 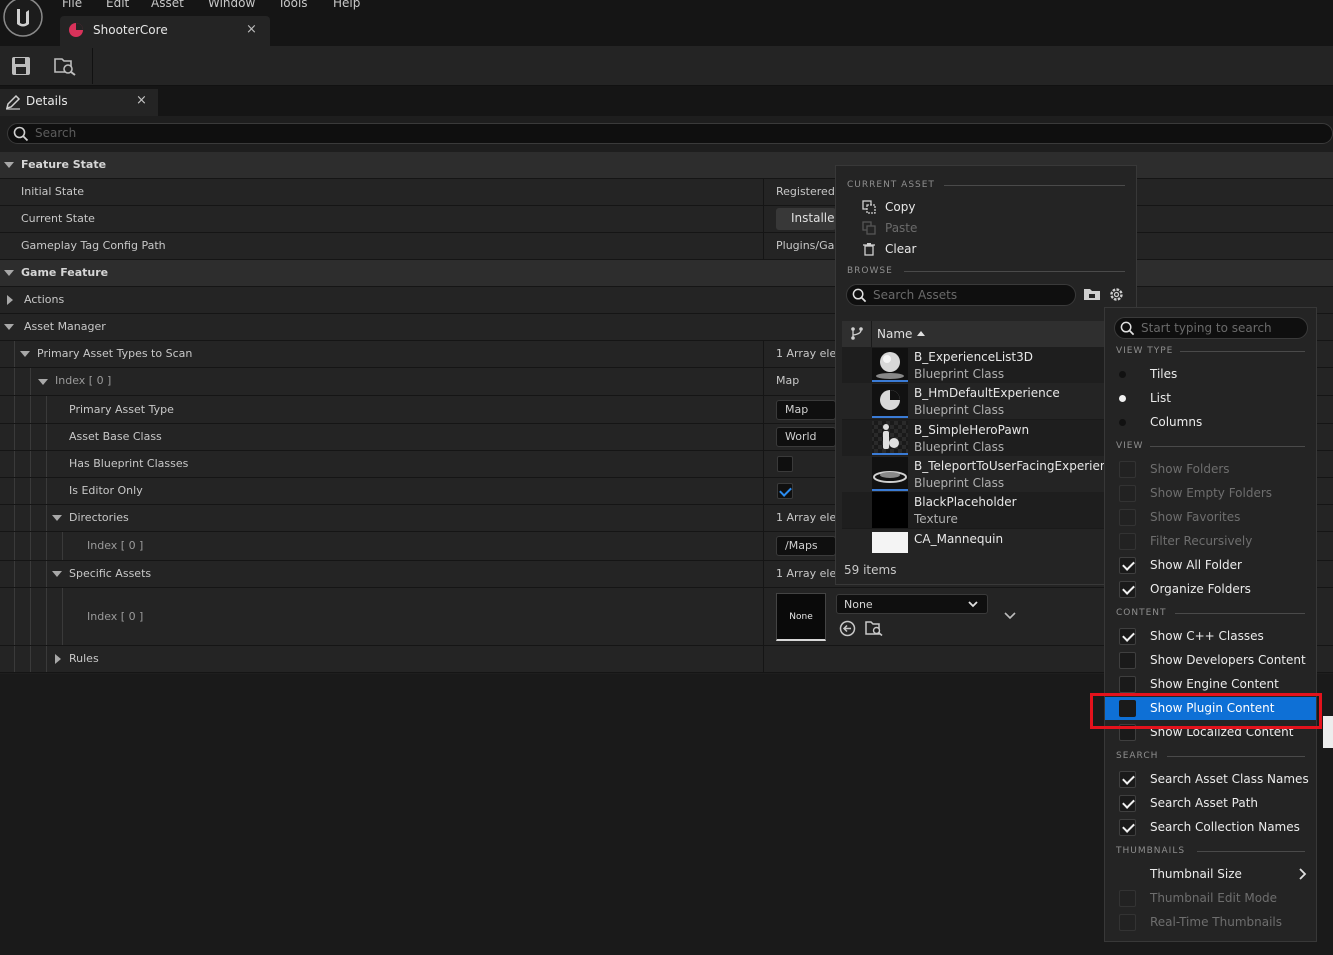 What do you see at coordinates (1303, 875) in the screenshot?
I see `chevron-right-icon` at bounding box center [1303, 875].